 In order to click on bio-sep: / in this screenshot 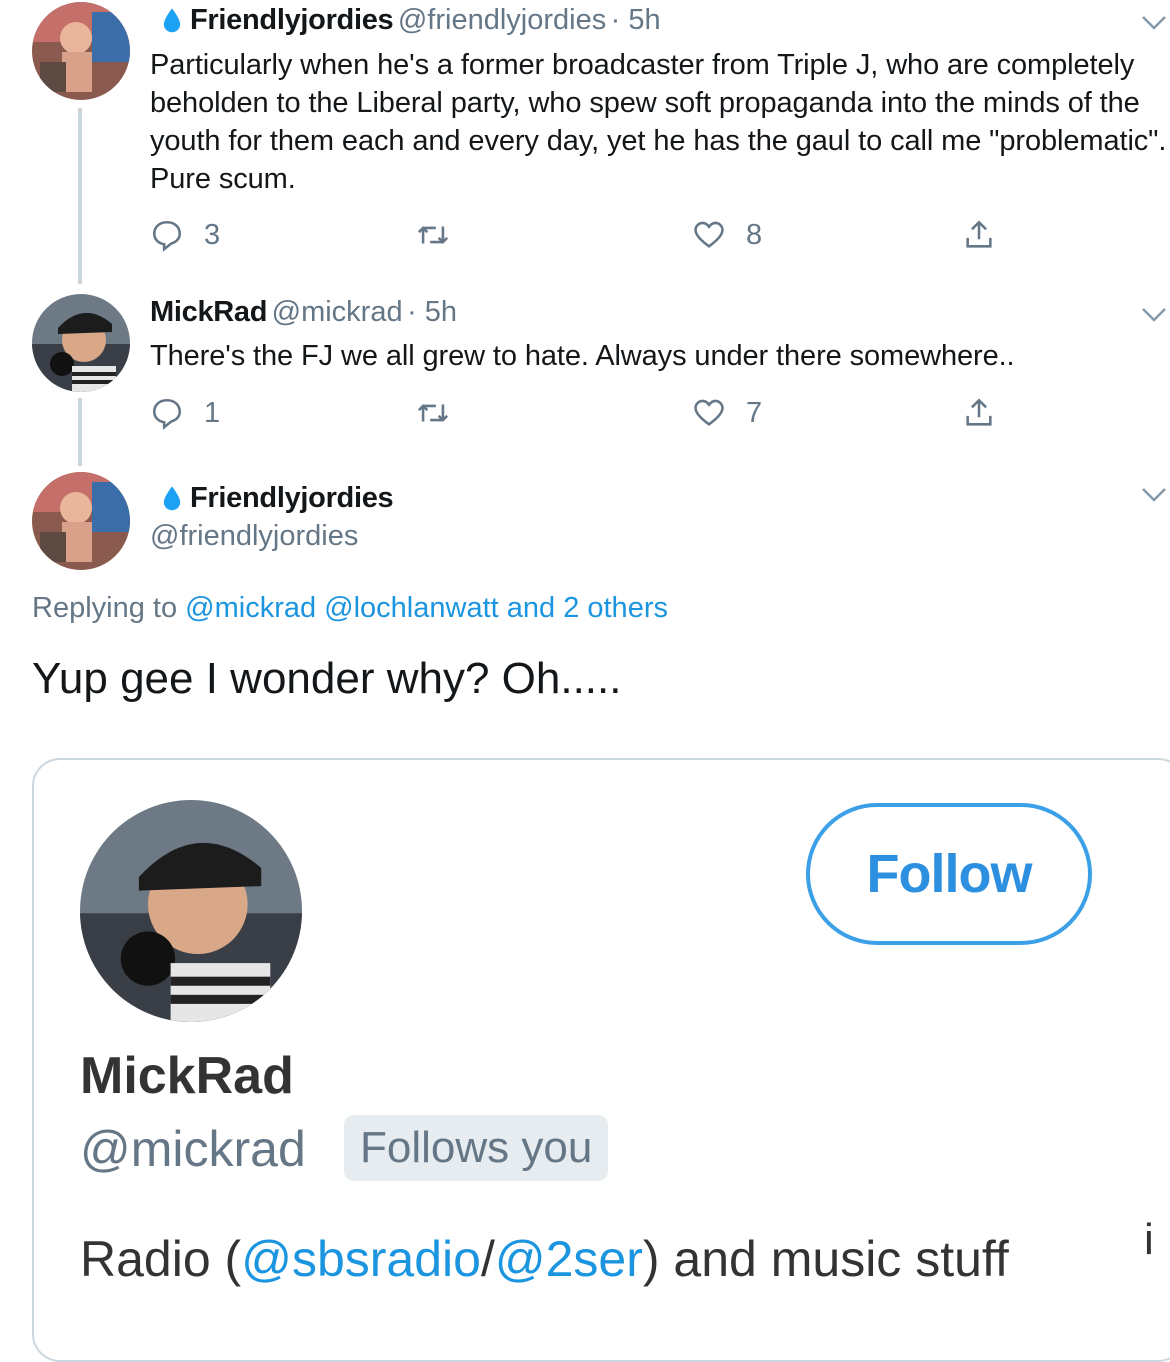, I will do `click(487, 1259)`.